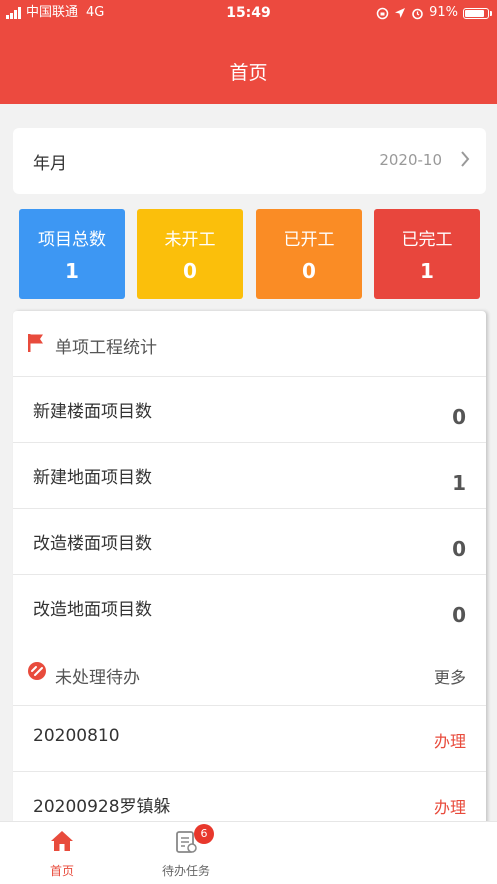  Describe the element at coordinates (248, 52) in the screenshot. I see `top-header: 中国联通 4G 15:49 91% 首页` at that location.